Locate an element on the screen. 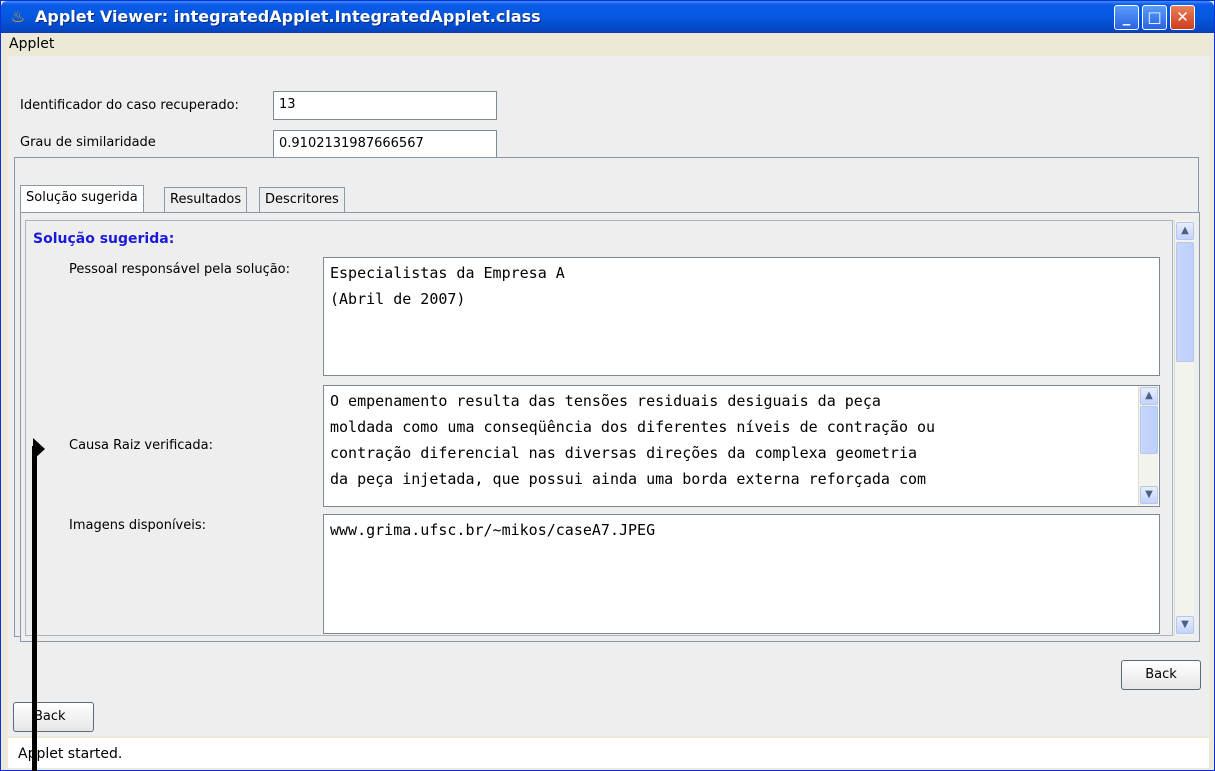 The height and width of the screenshot is (771, 1215). personnel-line-1: Especialistas da Empresa A is located at coordinates (447, 273).